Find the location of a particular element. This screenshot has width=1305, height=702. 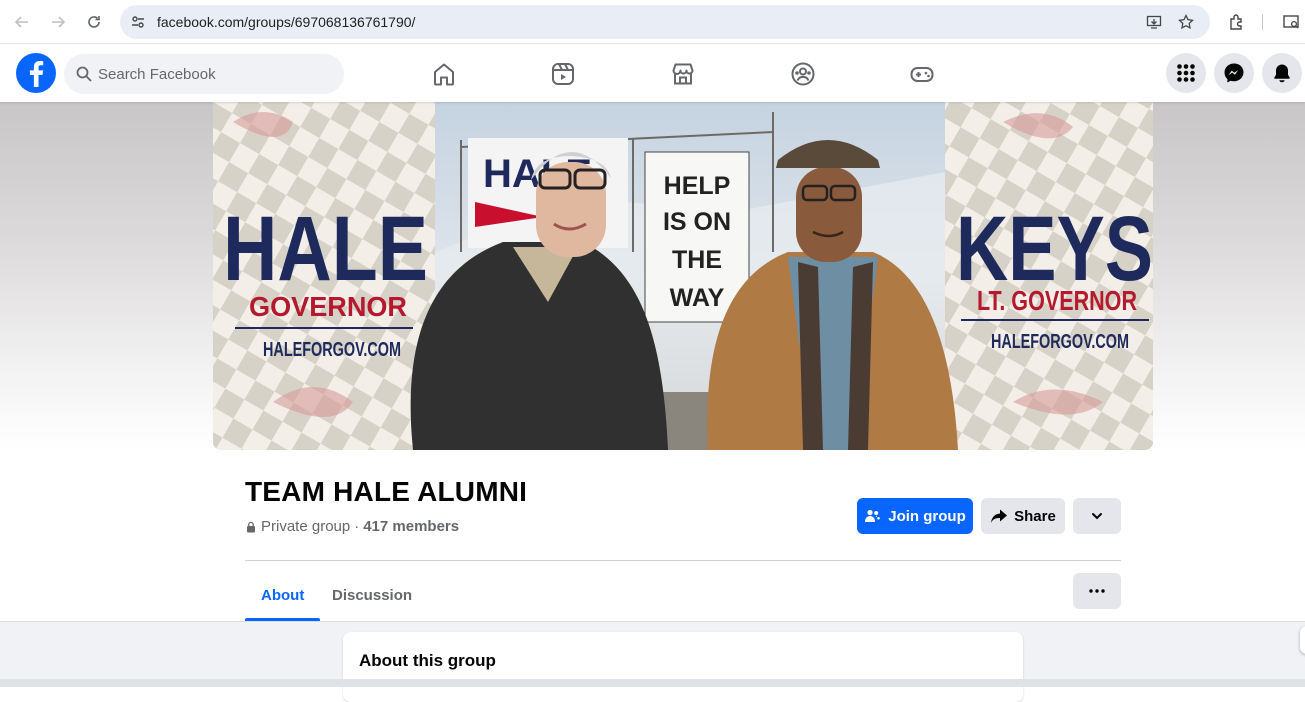

cover-left-name: HALE is located at coordinates (325, 249).